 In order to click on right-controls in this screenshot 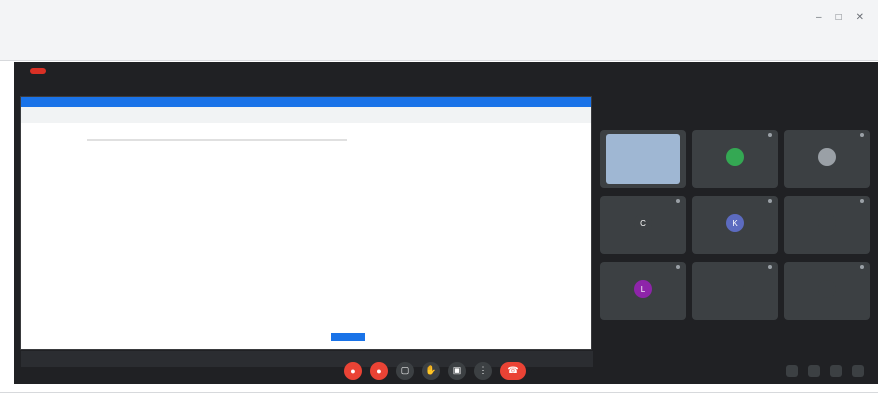, I will do `click(825, 370)`.